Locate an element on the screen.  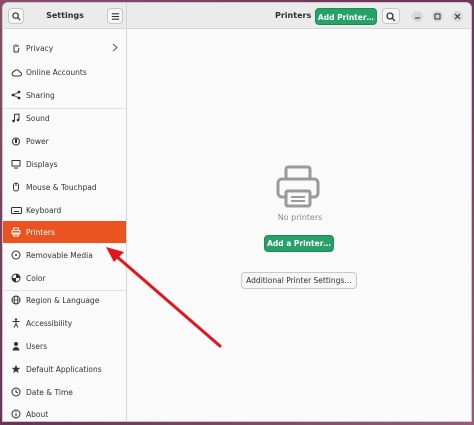
mouse-icon is located at coordinates (16, 187).